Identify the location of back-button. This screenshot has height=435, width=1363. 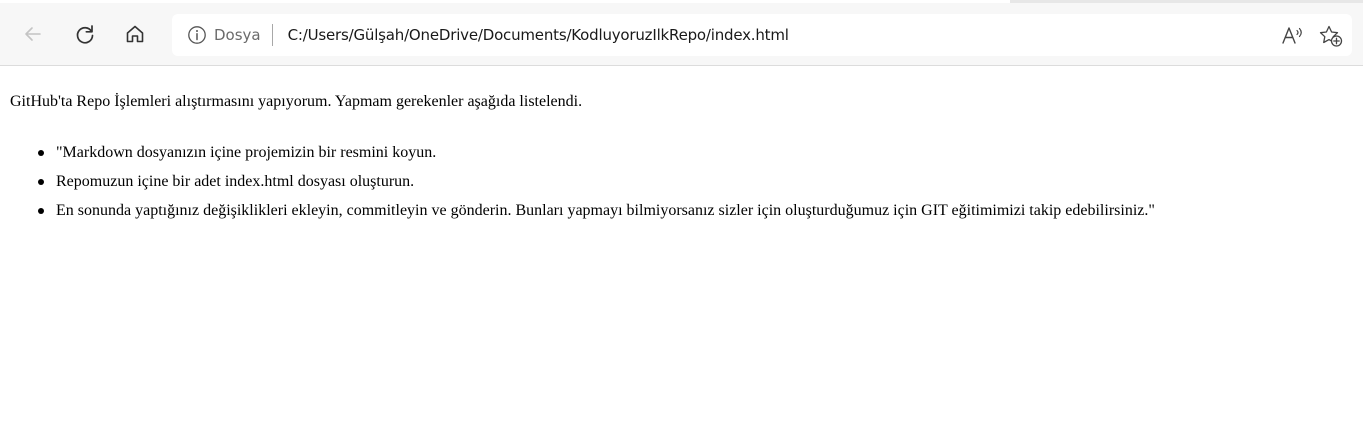
(33, 34).